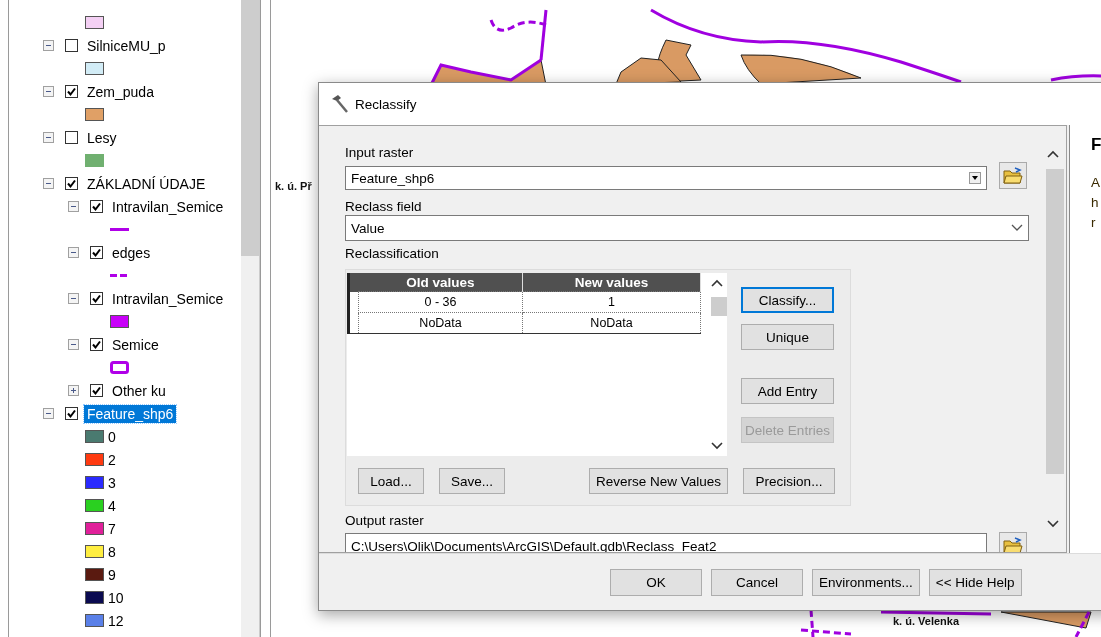 The height and width of the screenshot is (637, 1101). What do you see at coordinates (116, 620) in the screenshot?
I see `class-label: 12` at bounding box center [116, 620].